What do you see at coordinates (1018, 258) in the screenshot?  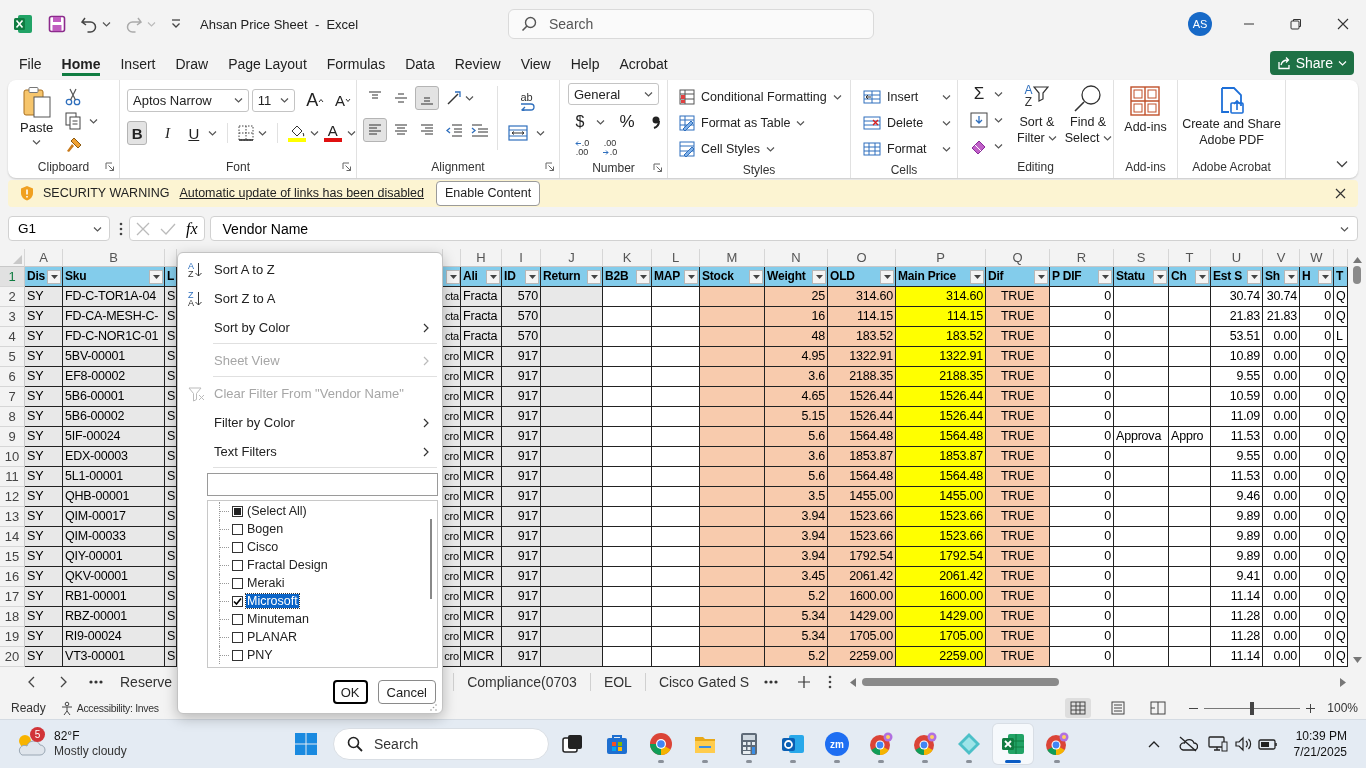 I see `column-header: Q` at bounding box center [1018, 258].